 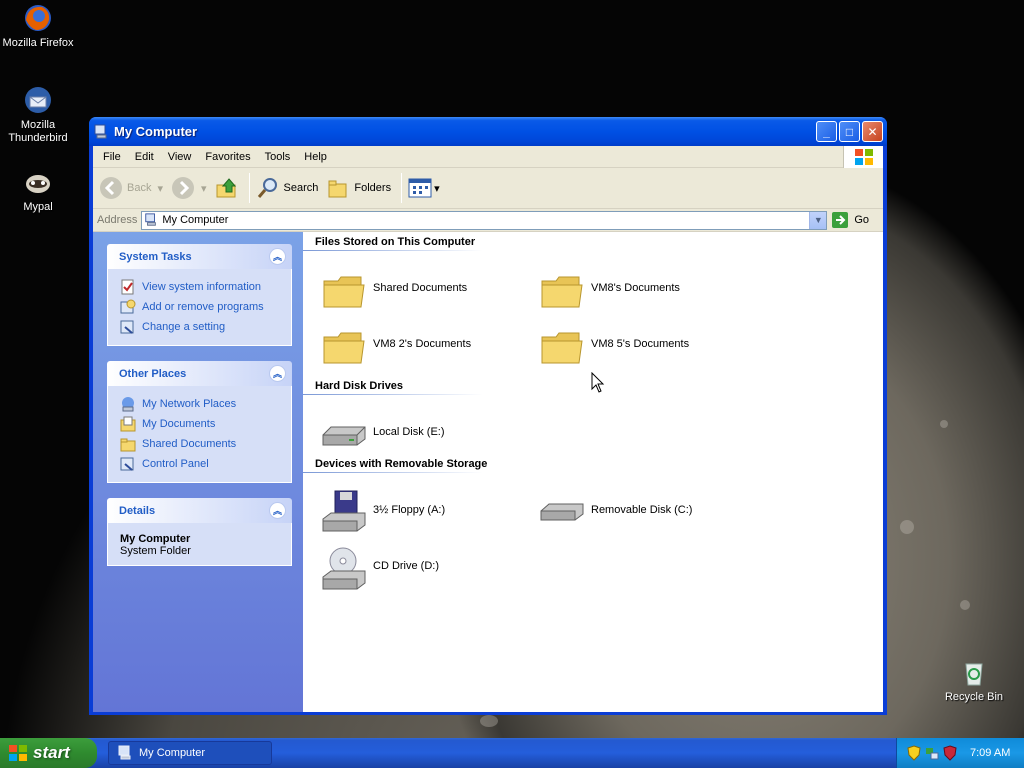 I want to click on item-label: VM8 2's Documents, so click(x=422, y=344).